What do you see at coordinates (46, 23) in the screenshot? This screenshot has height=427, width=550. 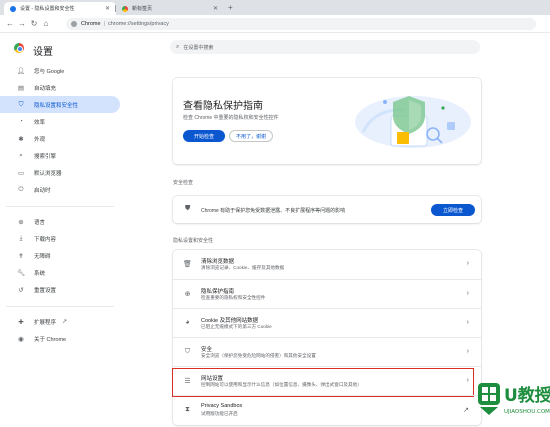 I see `home-icon: ⌂` at bounding box center [46, 23].